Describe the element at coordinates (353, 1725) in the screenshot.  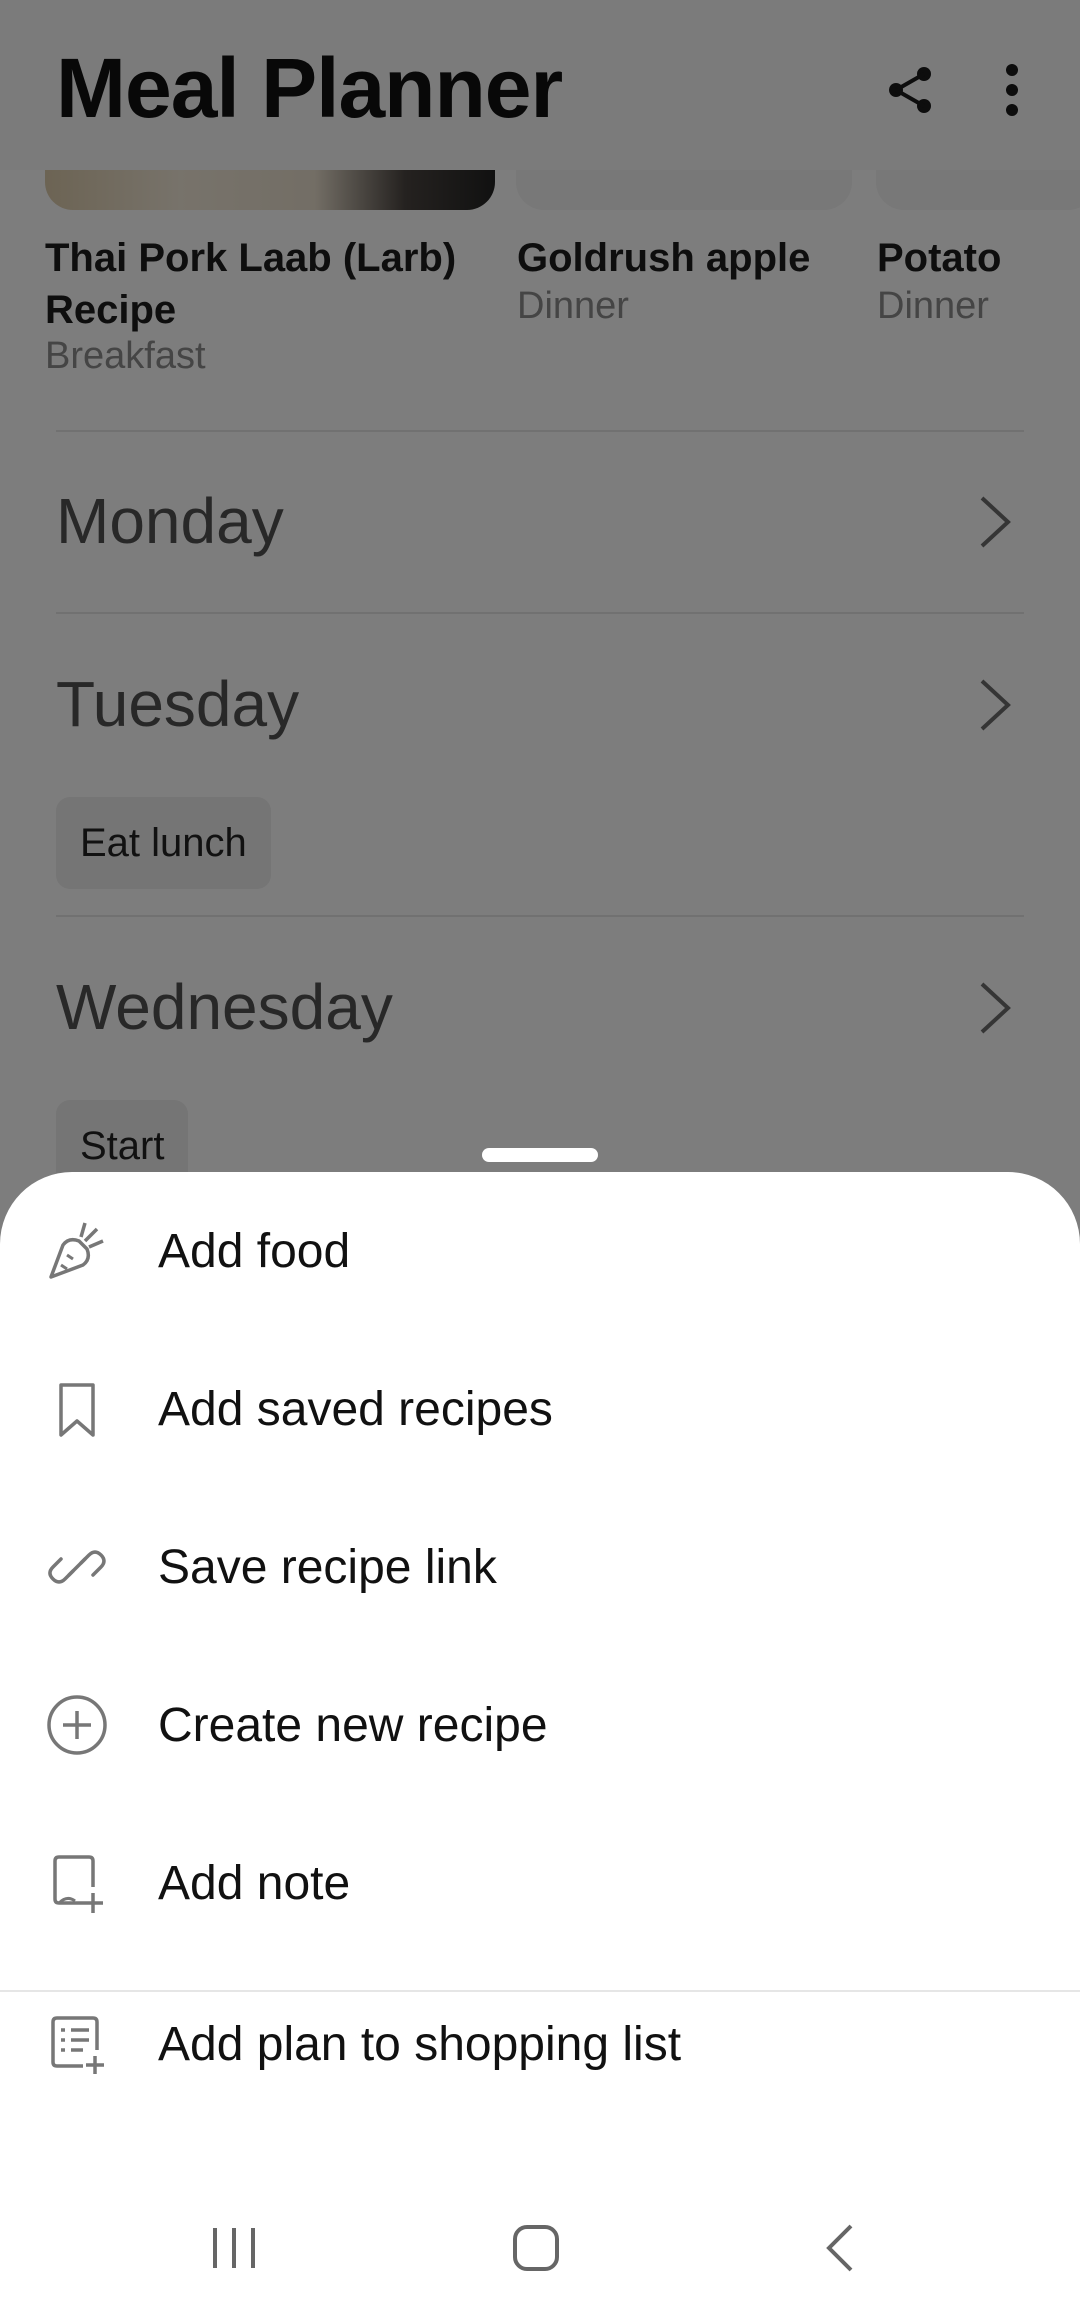
I see `option-label: Create new recipe` at that location.